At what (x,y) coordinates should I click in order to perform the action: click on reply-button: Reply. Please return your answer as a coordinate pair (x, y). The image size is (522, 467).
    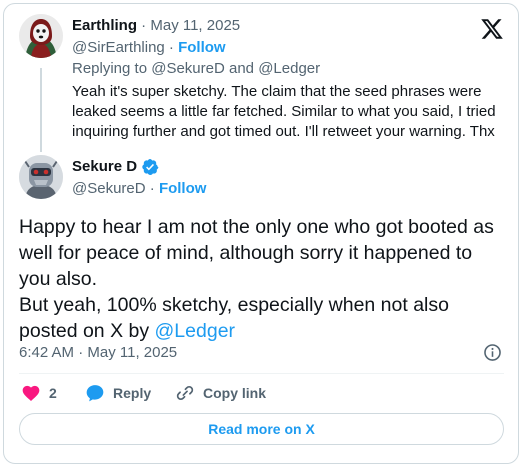
    Looking at the image, I should click on (118, 393).